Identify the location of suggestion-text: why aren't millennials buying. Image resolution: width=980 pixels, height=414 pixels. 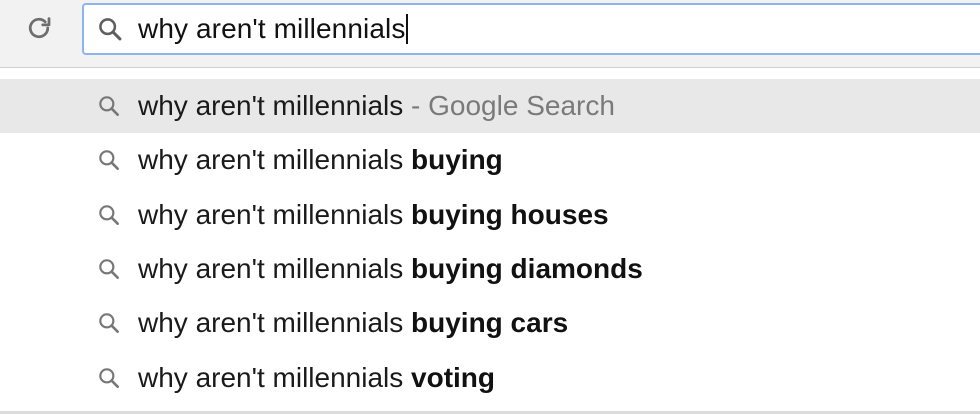
(320, 160).